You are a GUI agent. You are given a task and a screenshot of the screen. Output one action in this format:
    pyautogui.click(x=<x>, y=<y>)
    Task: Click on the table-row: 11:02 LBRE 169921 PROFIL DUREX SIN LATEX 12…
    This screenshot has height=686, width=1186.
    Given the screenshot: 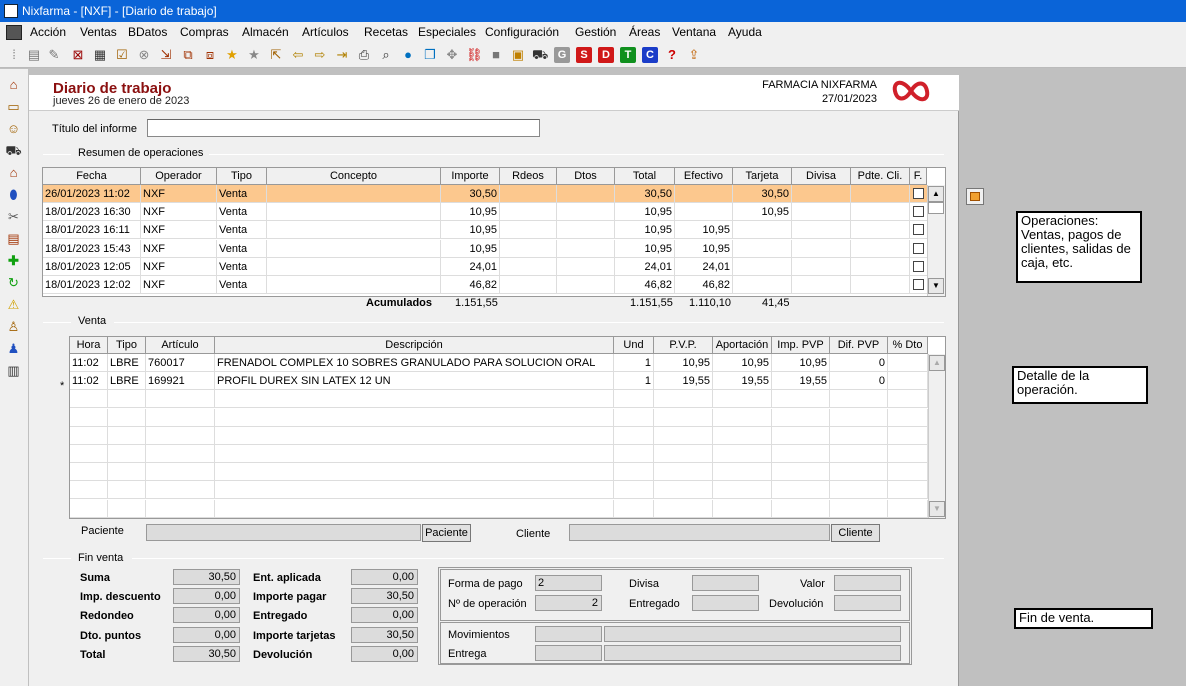 What is the action you would take?
    pyautogui.click(x=499, y=381)
    